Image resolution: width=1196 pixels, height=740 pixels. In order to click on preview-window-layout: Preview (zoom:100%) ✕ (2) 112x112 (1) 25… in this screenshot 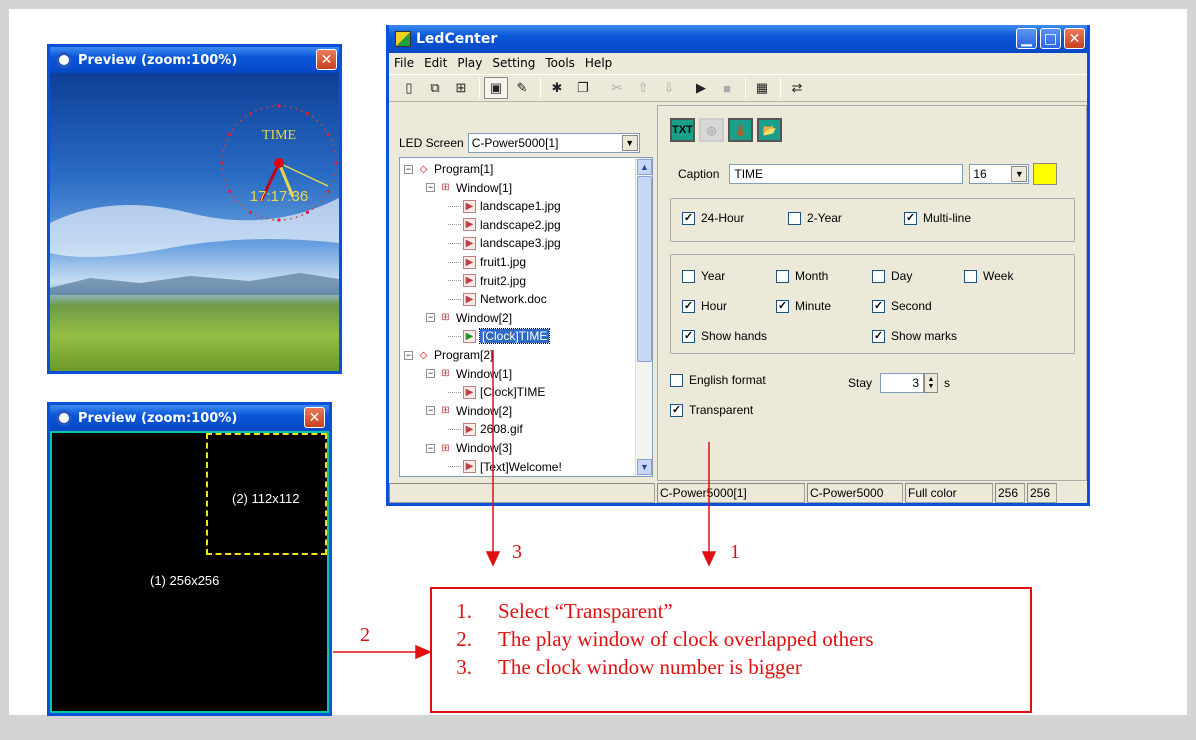, I will do `click(189, 559)`.